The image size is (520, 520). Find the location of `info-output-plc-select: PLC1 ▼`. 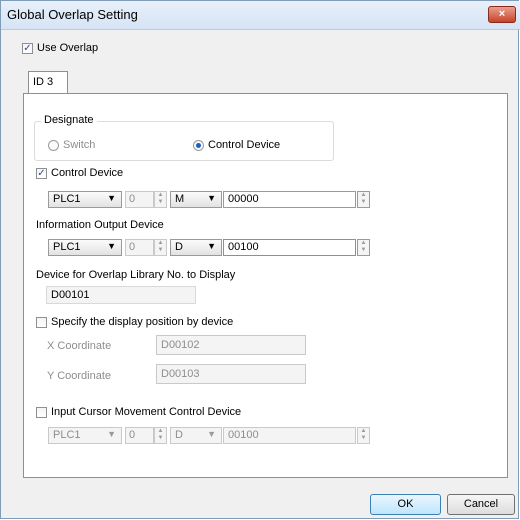

info-output-plc-select: PLC1 ▼ is located at coordinates (85, 247).